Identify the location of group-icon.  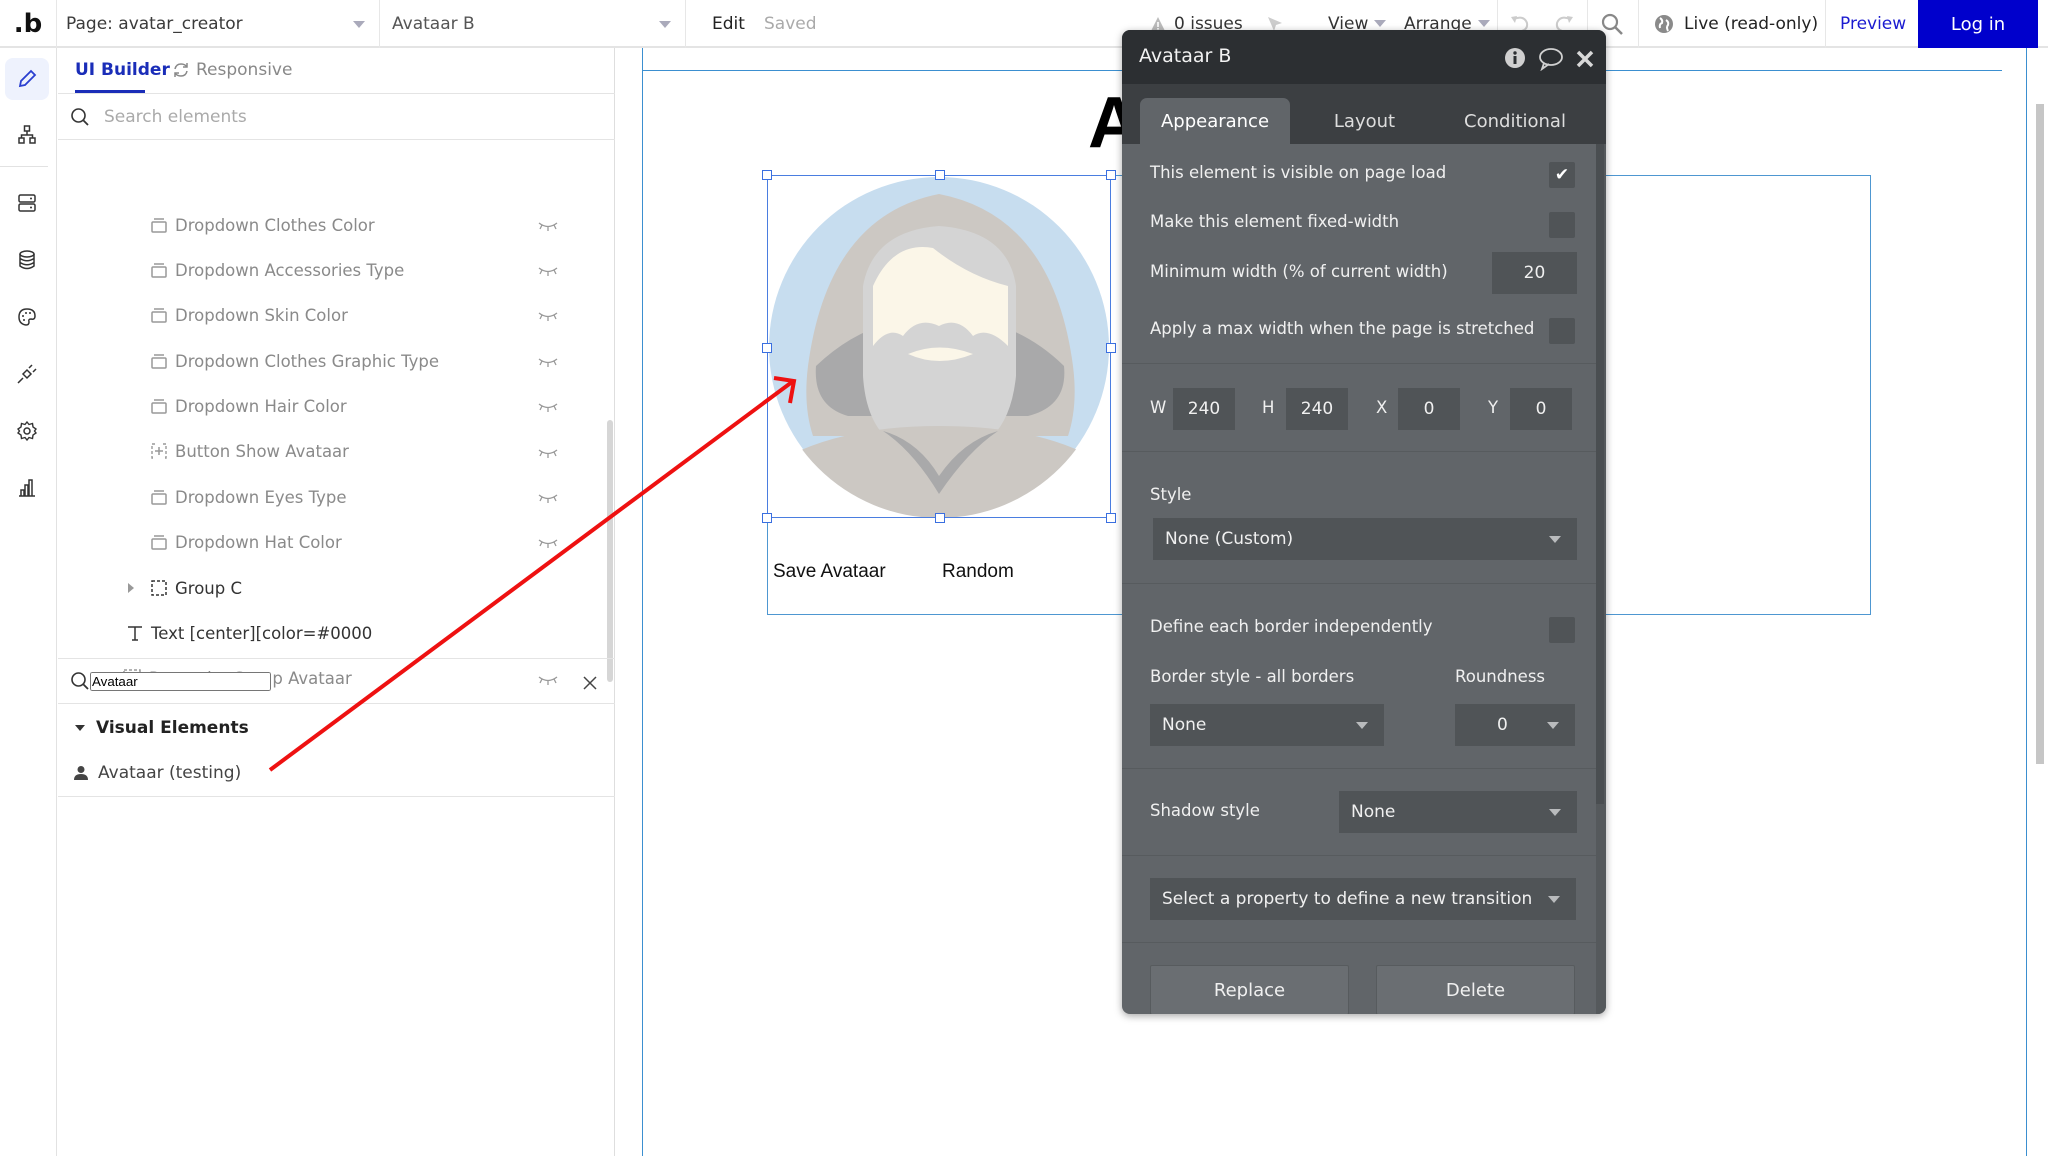
(159, 588).